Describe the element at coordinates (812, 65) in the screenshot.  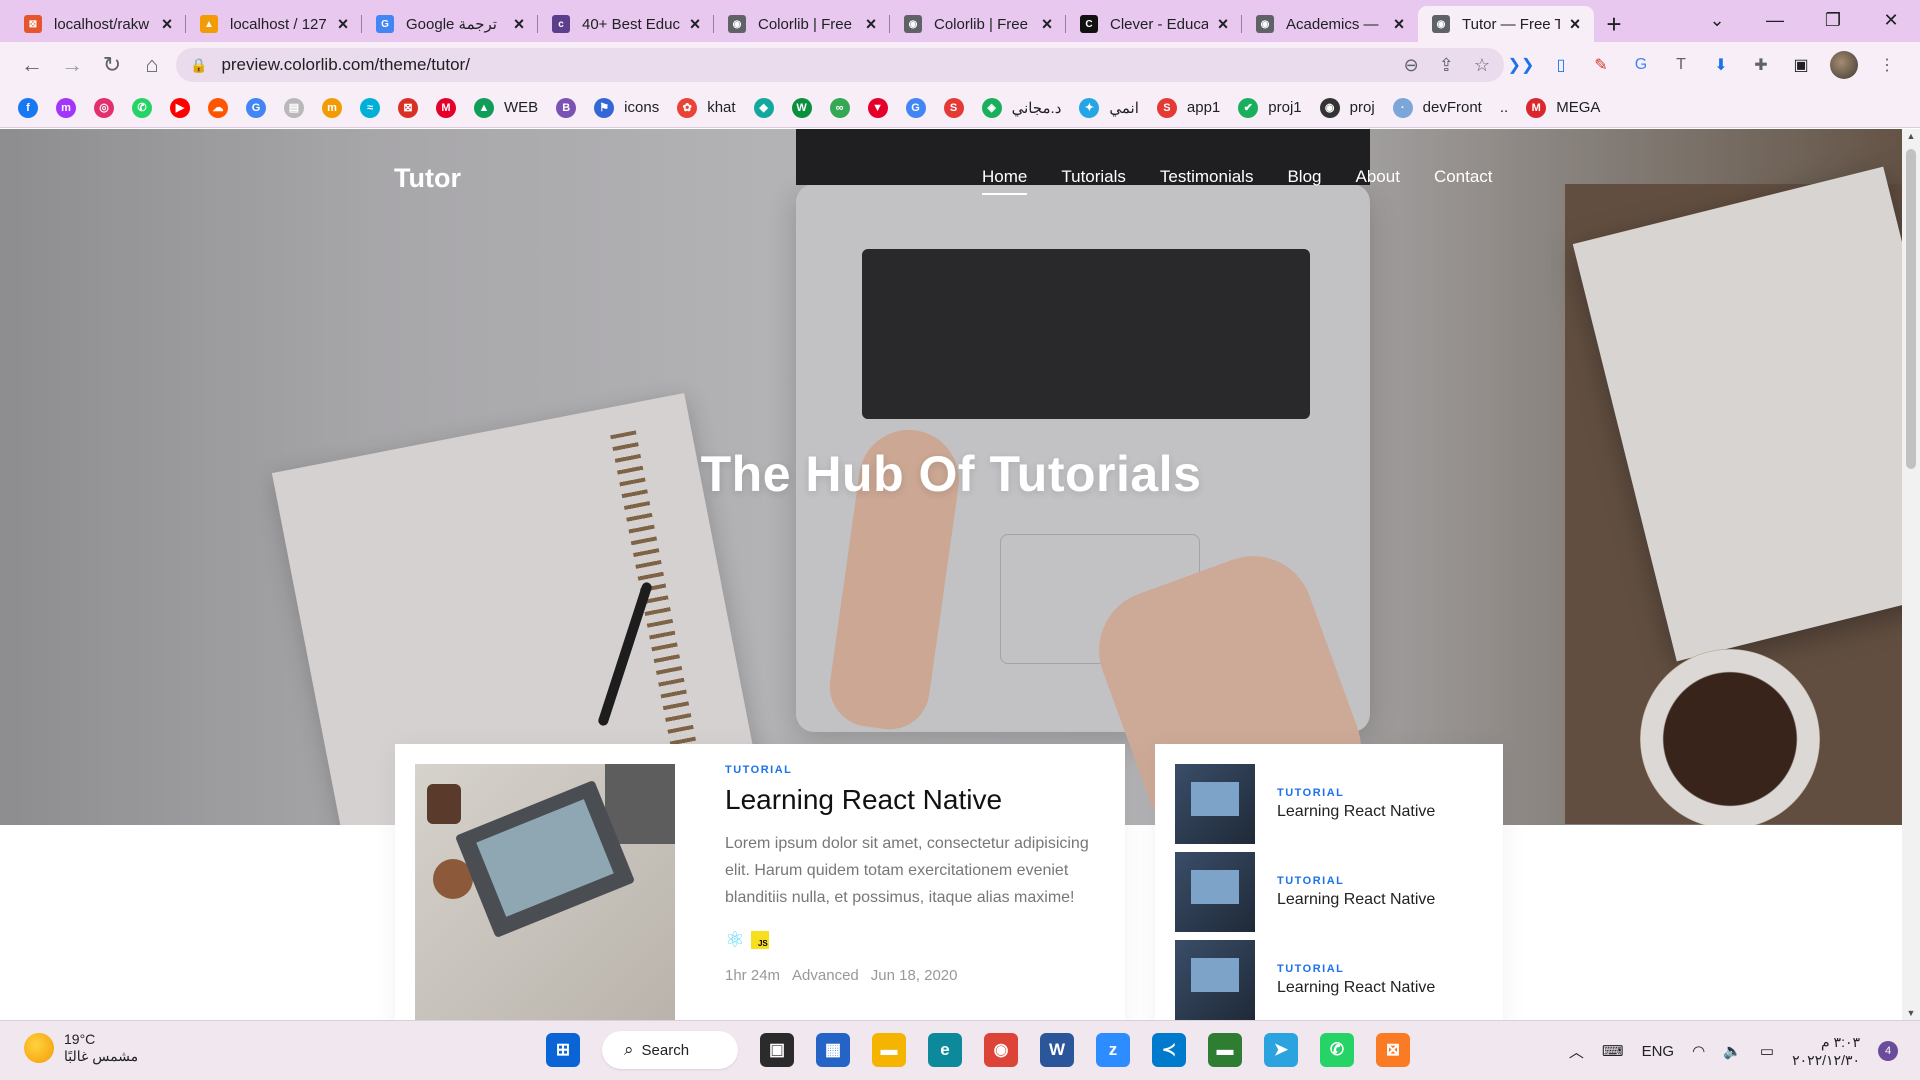
I see `url-text: preview.colorlib.com/theme/tutor/` at that location.